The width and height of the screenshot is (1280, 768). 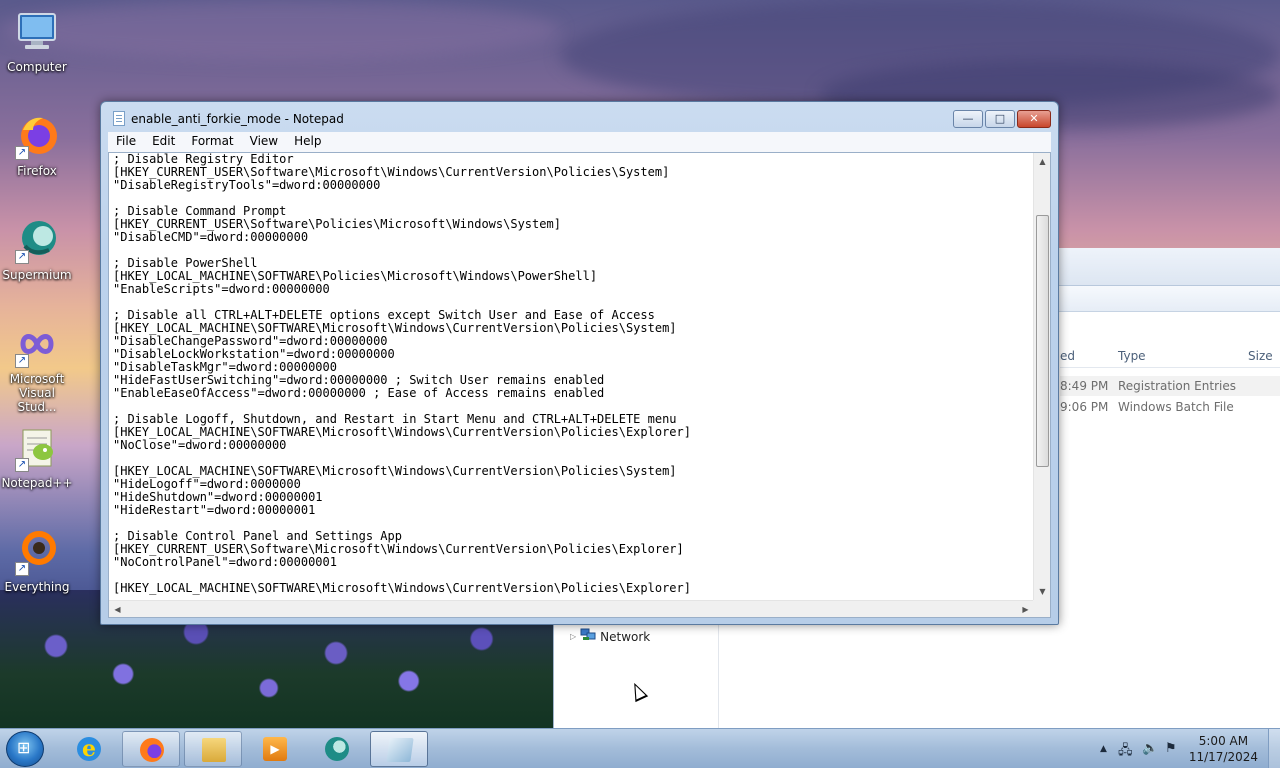 I want to click on menu-help: Help, so click(x=307, y=142).